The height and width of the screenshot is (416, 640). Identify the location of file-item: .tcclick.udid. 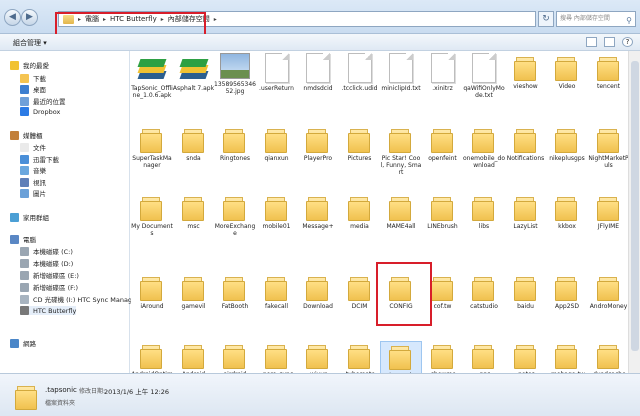
(360, 72).